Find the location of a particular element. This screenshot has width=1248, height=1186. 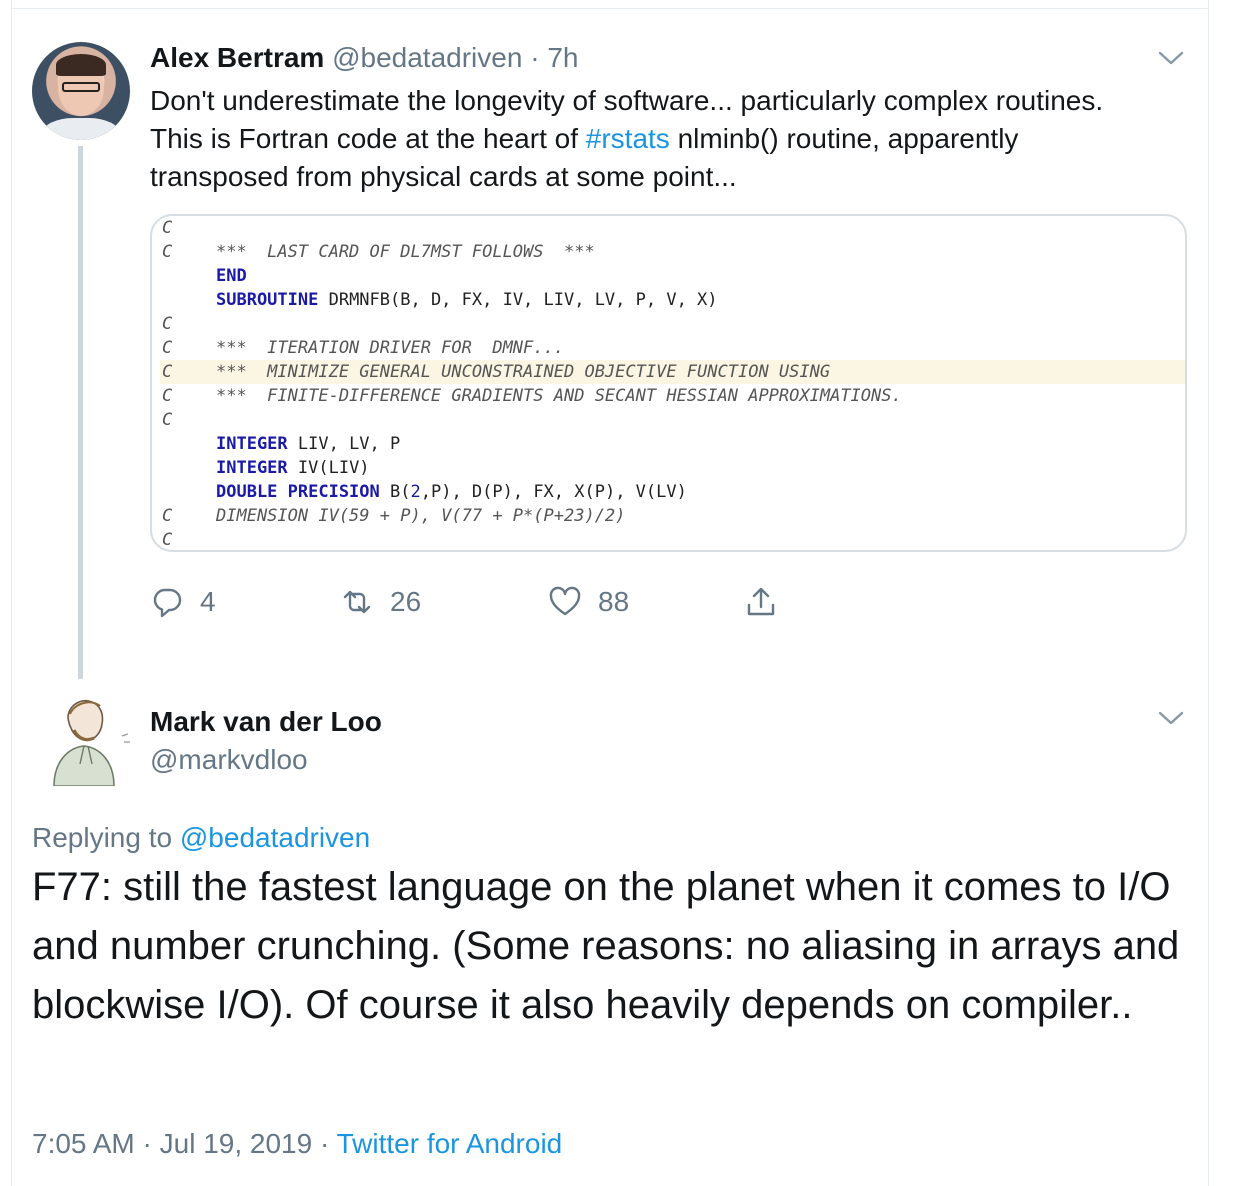

share-button is located at coordinates (761, 602).